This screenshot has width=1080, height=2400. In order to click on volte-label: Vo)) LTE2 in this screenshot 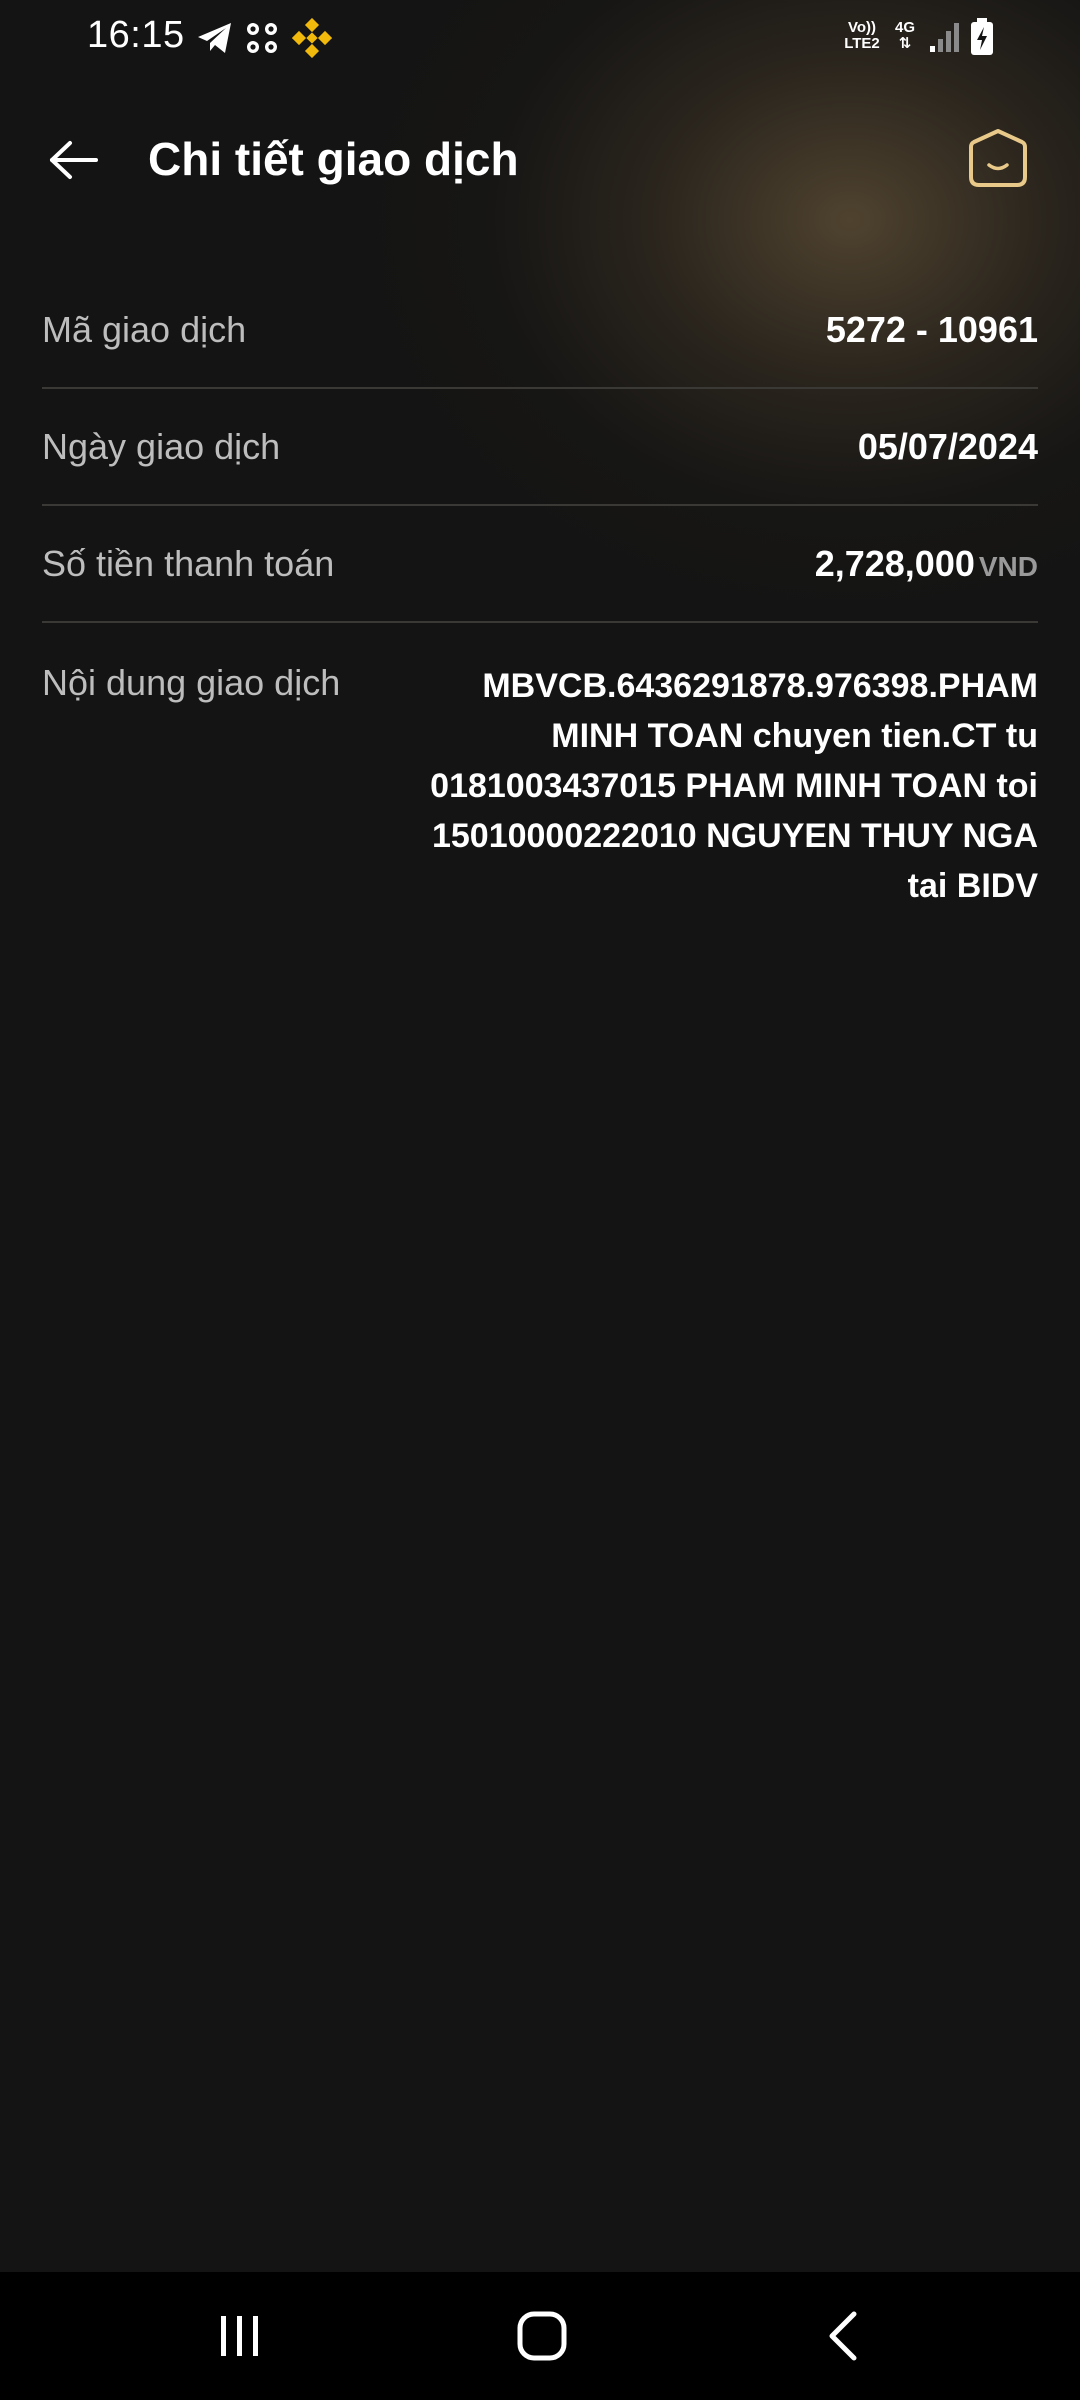, I will do `click(862, 35)`.